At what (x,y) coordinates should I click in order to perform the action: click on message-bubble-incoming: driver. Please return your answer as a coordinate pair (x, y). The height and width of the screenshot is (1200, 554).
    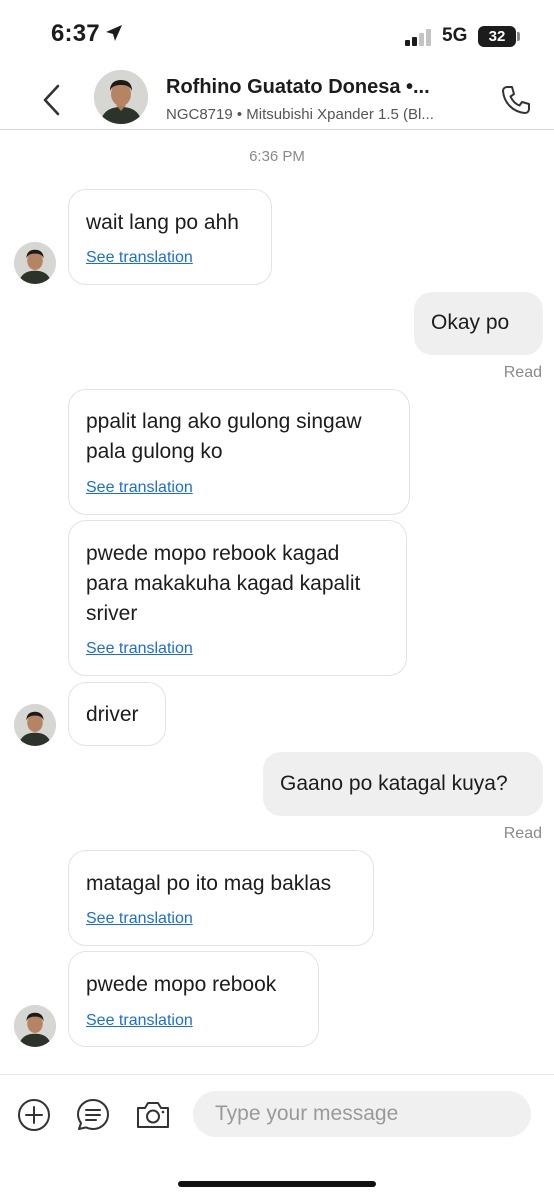
    Looking at the image, I should click on (117, 714).